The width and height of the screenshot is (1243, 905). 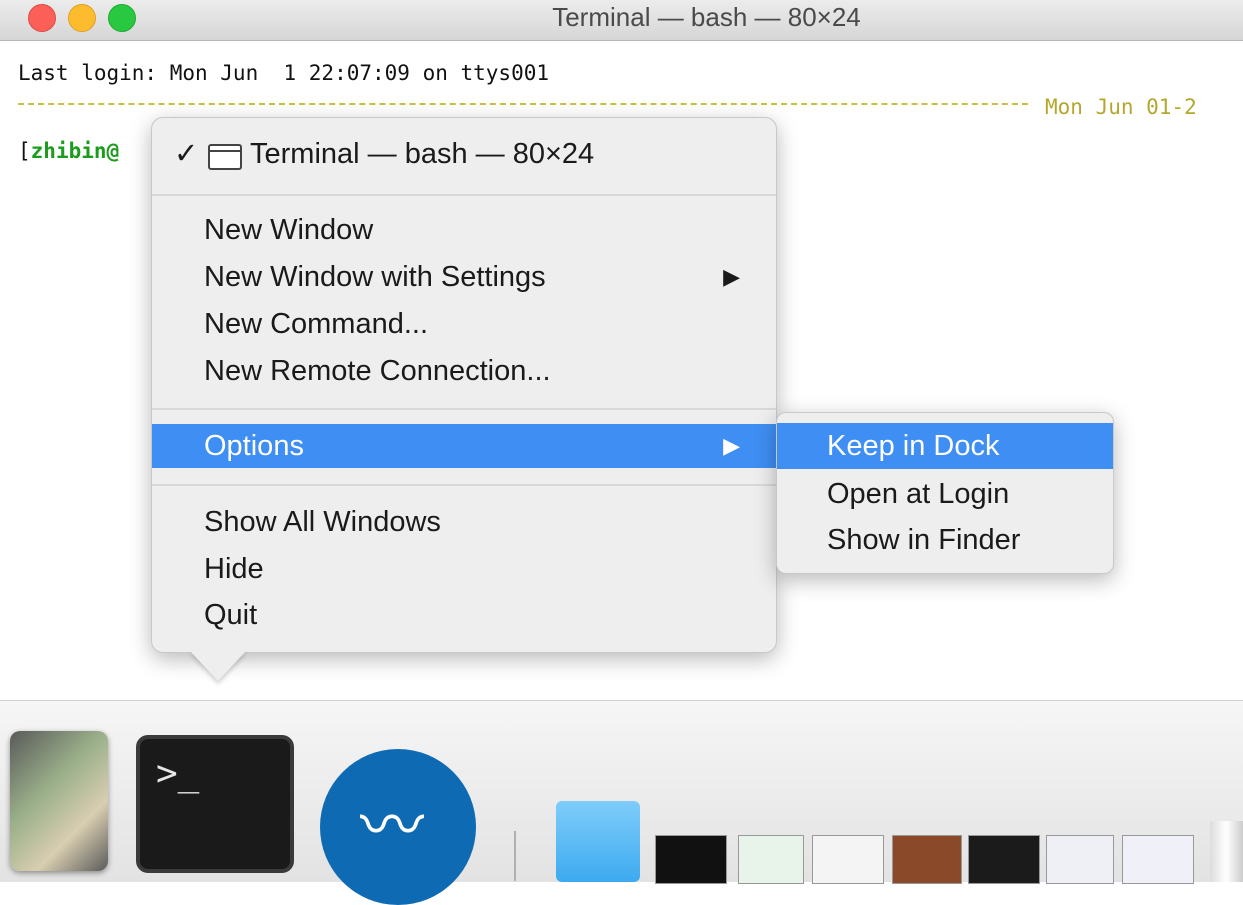 What do you see at coordinates (186, 154) in the screenshot?
I see `checkmark-icon: ✓` at bounding box center [186, 154].